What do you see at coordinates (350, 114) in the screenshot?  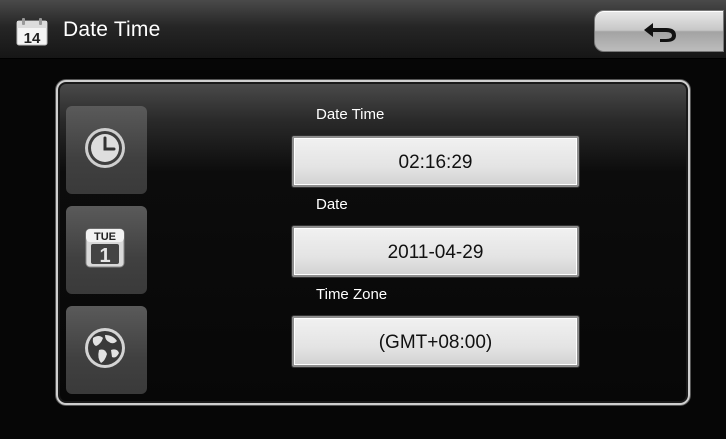 I see `date-time-label: Date Time` at bounding box center [350, 114].